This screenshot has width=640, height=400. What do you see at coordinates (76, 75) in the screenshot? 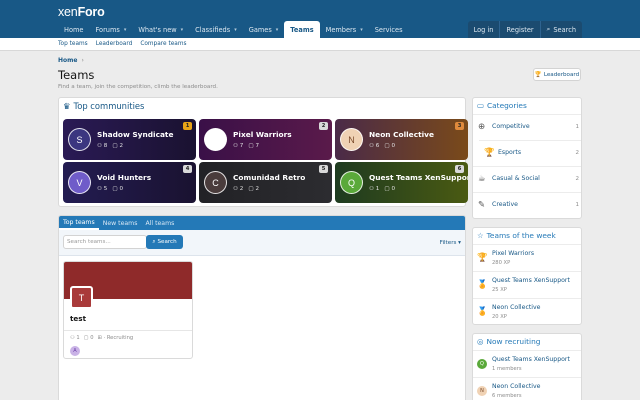
I see `page-title: Teams` at bounding box center [76, 75].